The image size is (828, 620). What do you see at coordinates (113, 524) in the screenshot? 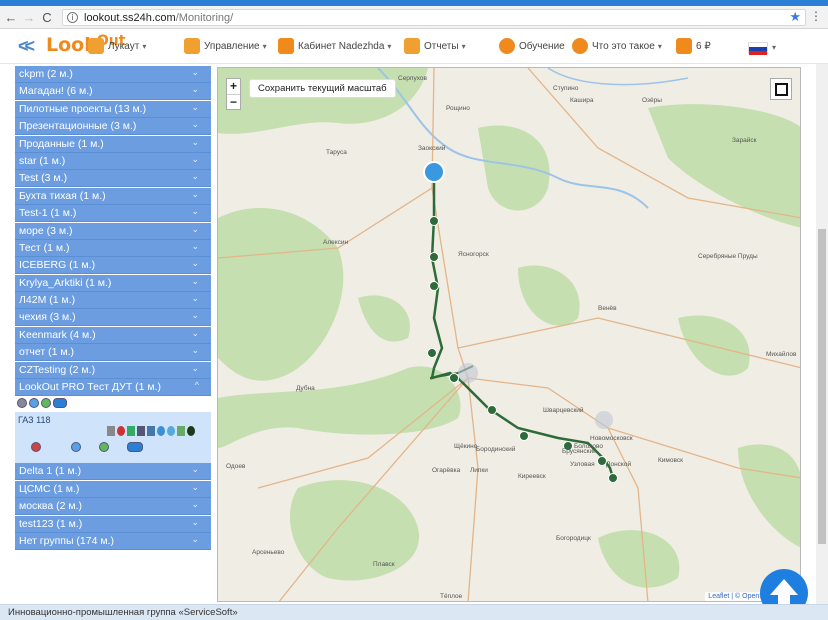
I see `group-item: test123 (1 м.) ⌄` at bounding box center [113, 524].